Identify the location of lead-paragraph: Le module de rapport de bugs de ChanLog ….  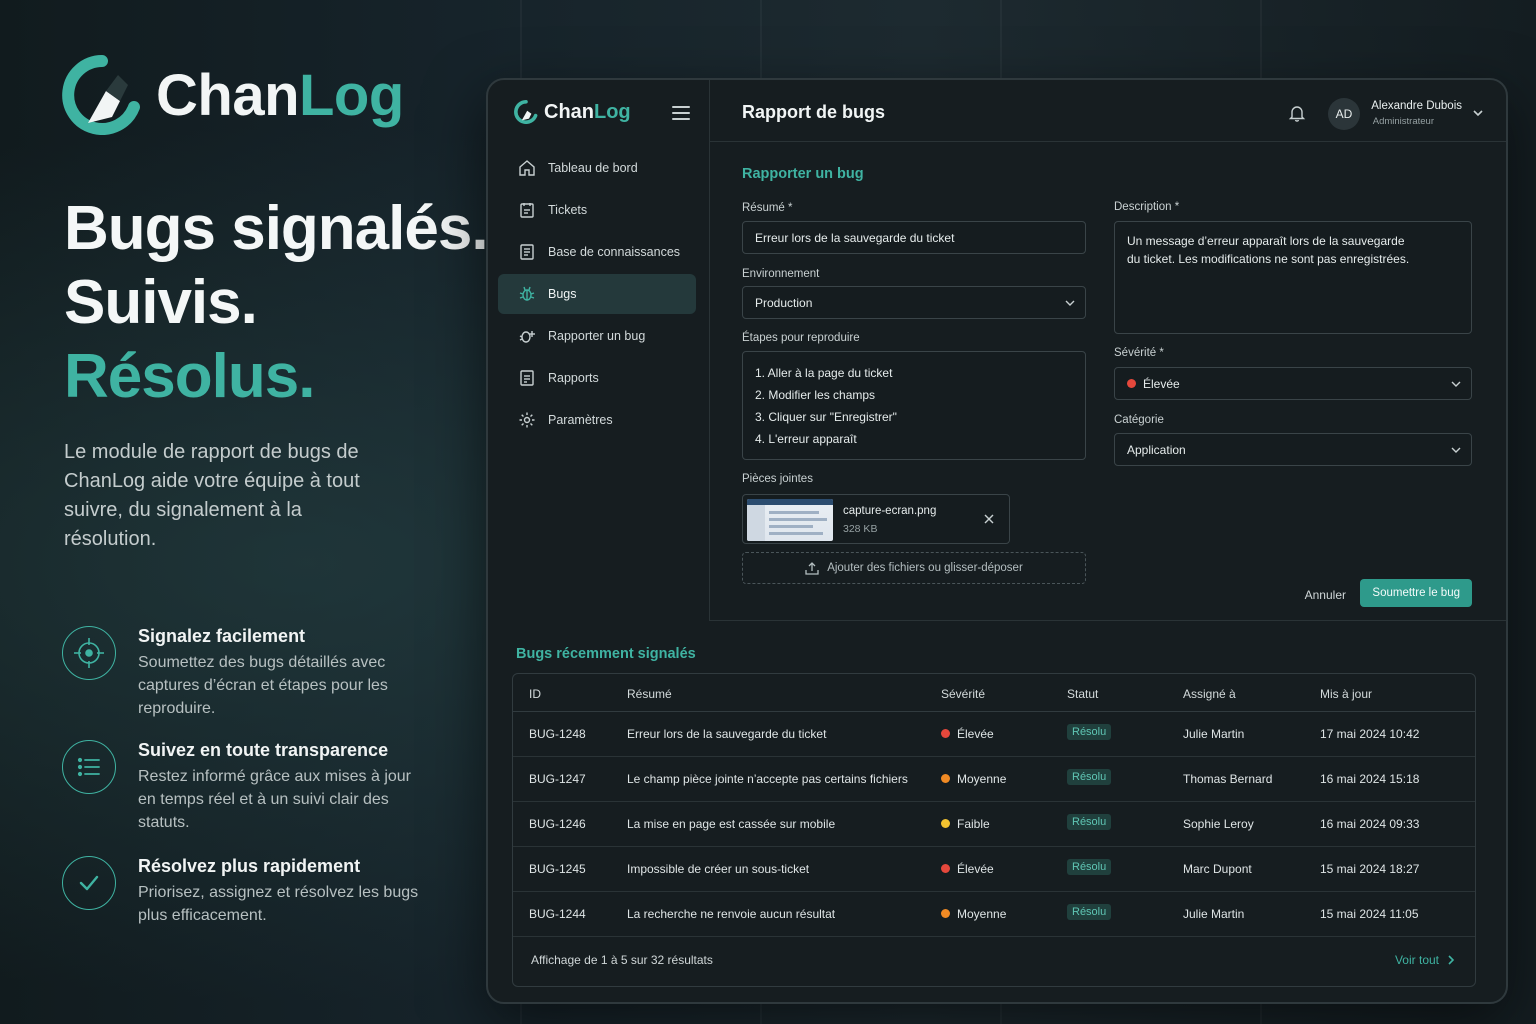
(212, 495).